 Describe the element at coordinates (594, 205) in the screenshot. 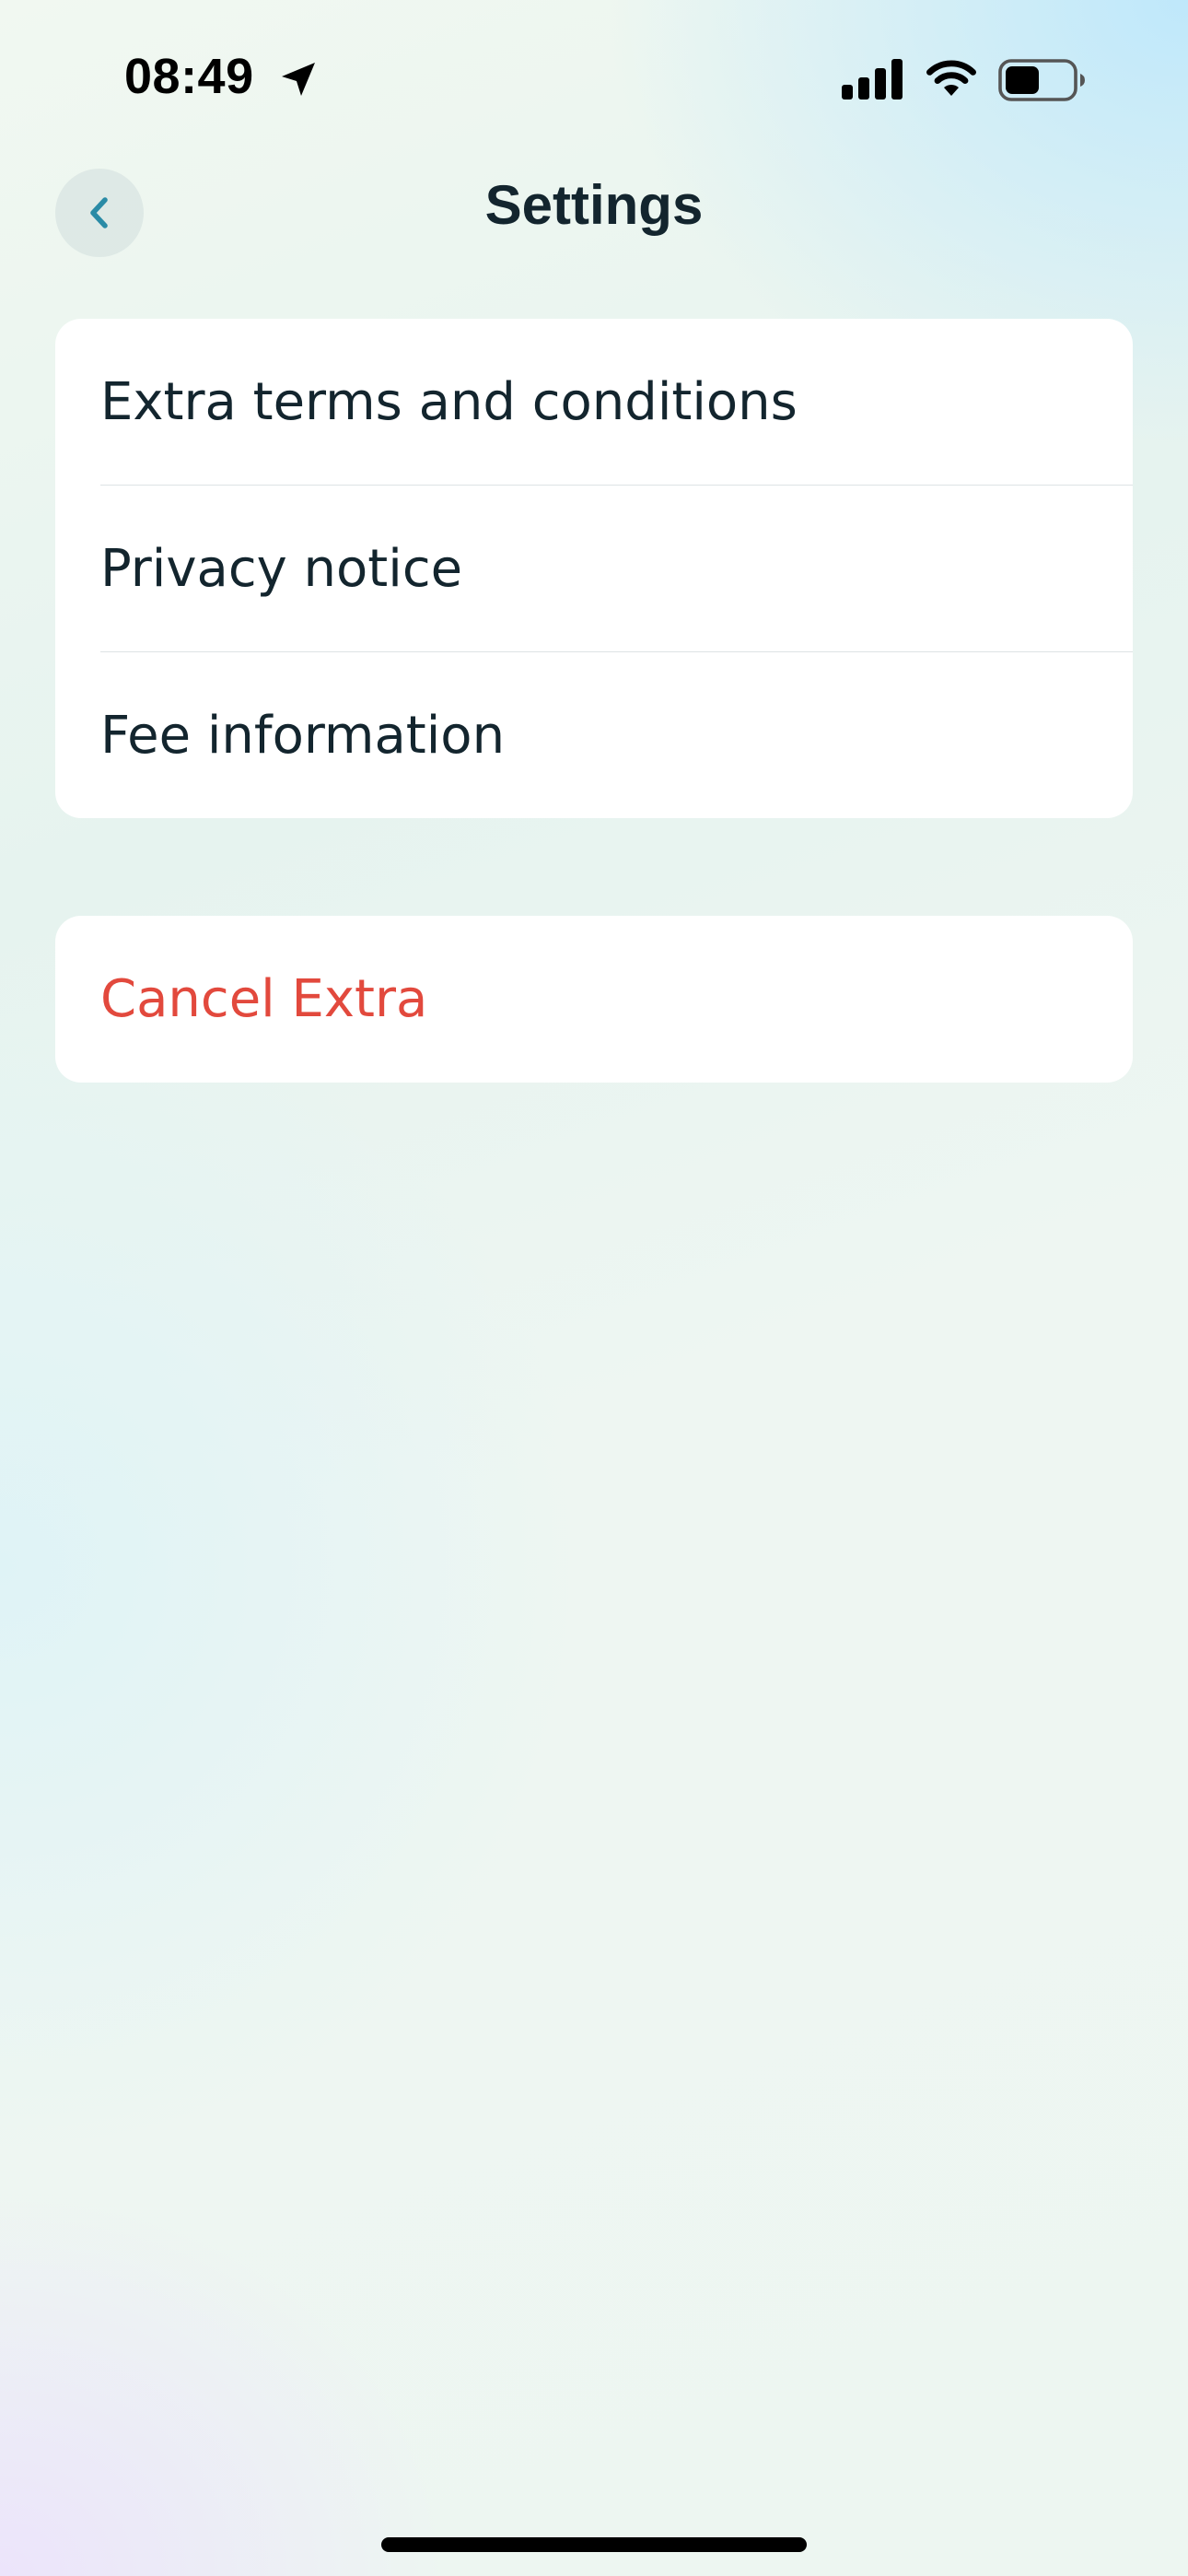

I see `page-title: Settings` at that location.